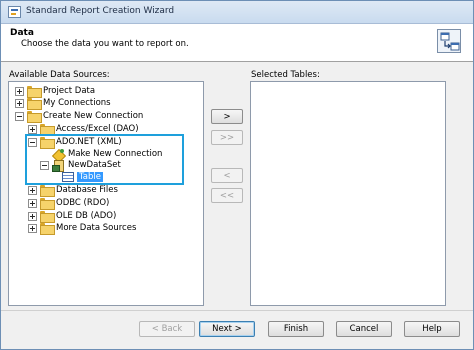 The width and height of the screenshot is (474, 350). I want to click on tree-item-label: Access/Excel (DAO), so click(97, 129).